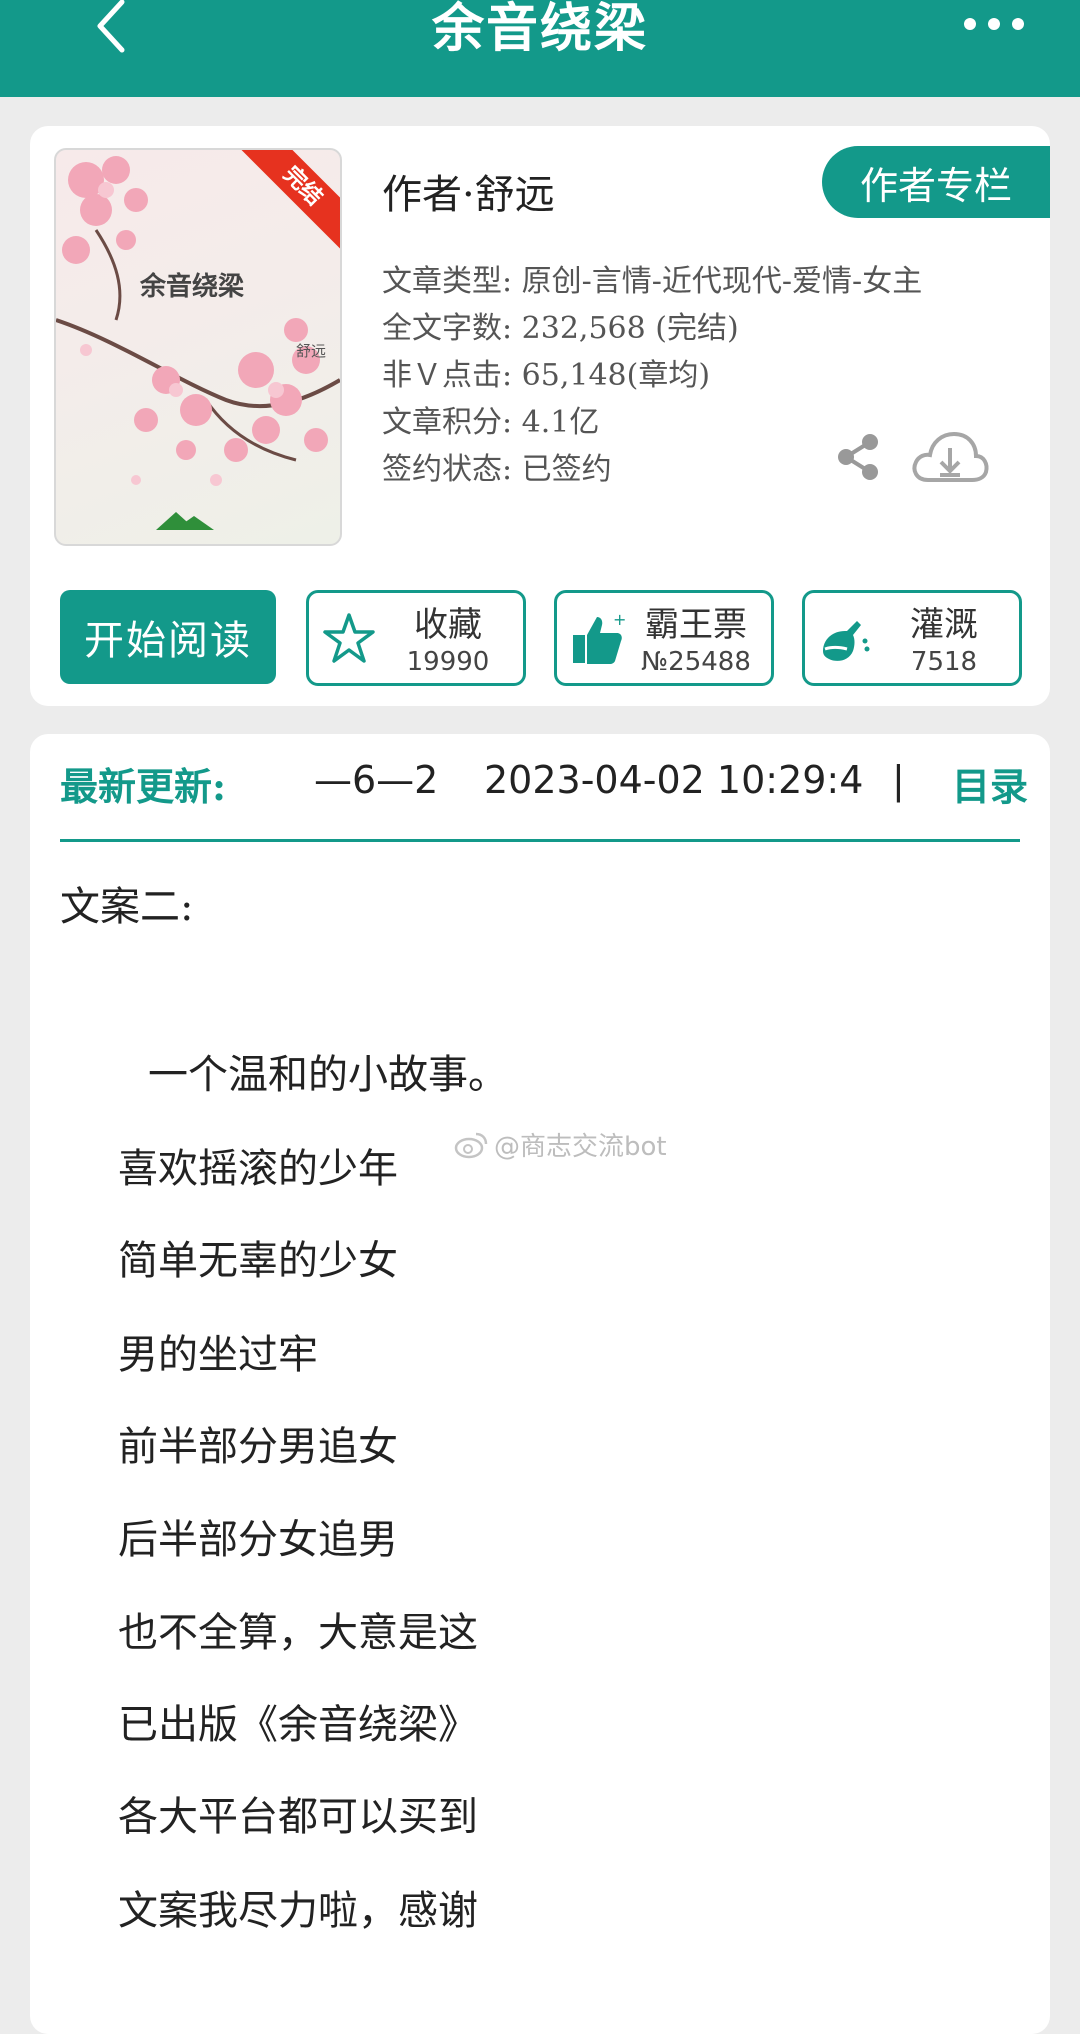 The height and width of the screenshot is (2034, 1080). Describe the element at coordinates (546, 375) in the screenshot. I see `click-count: 非Ｖ点击: 65,148(章均)` at that location.